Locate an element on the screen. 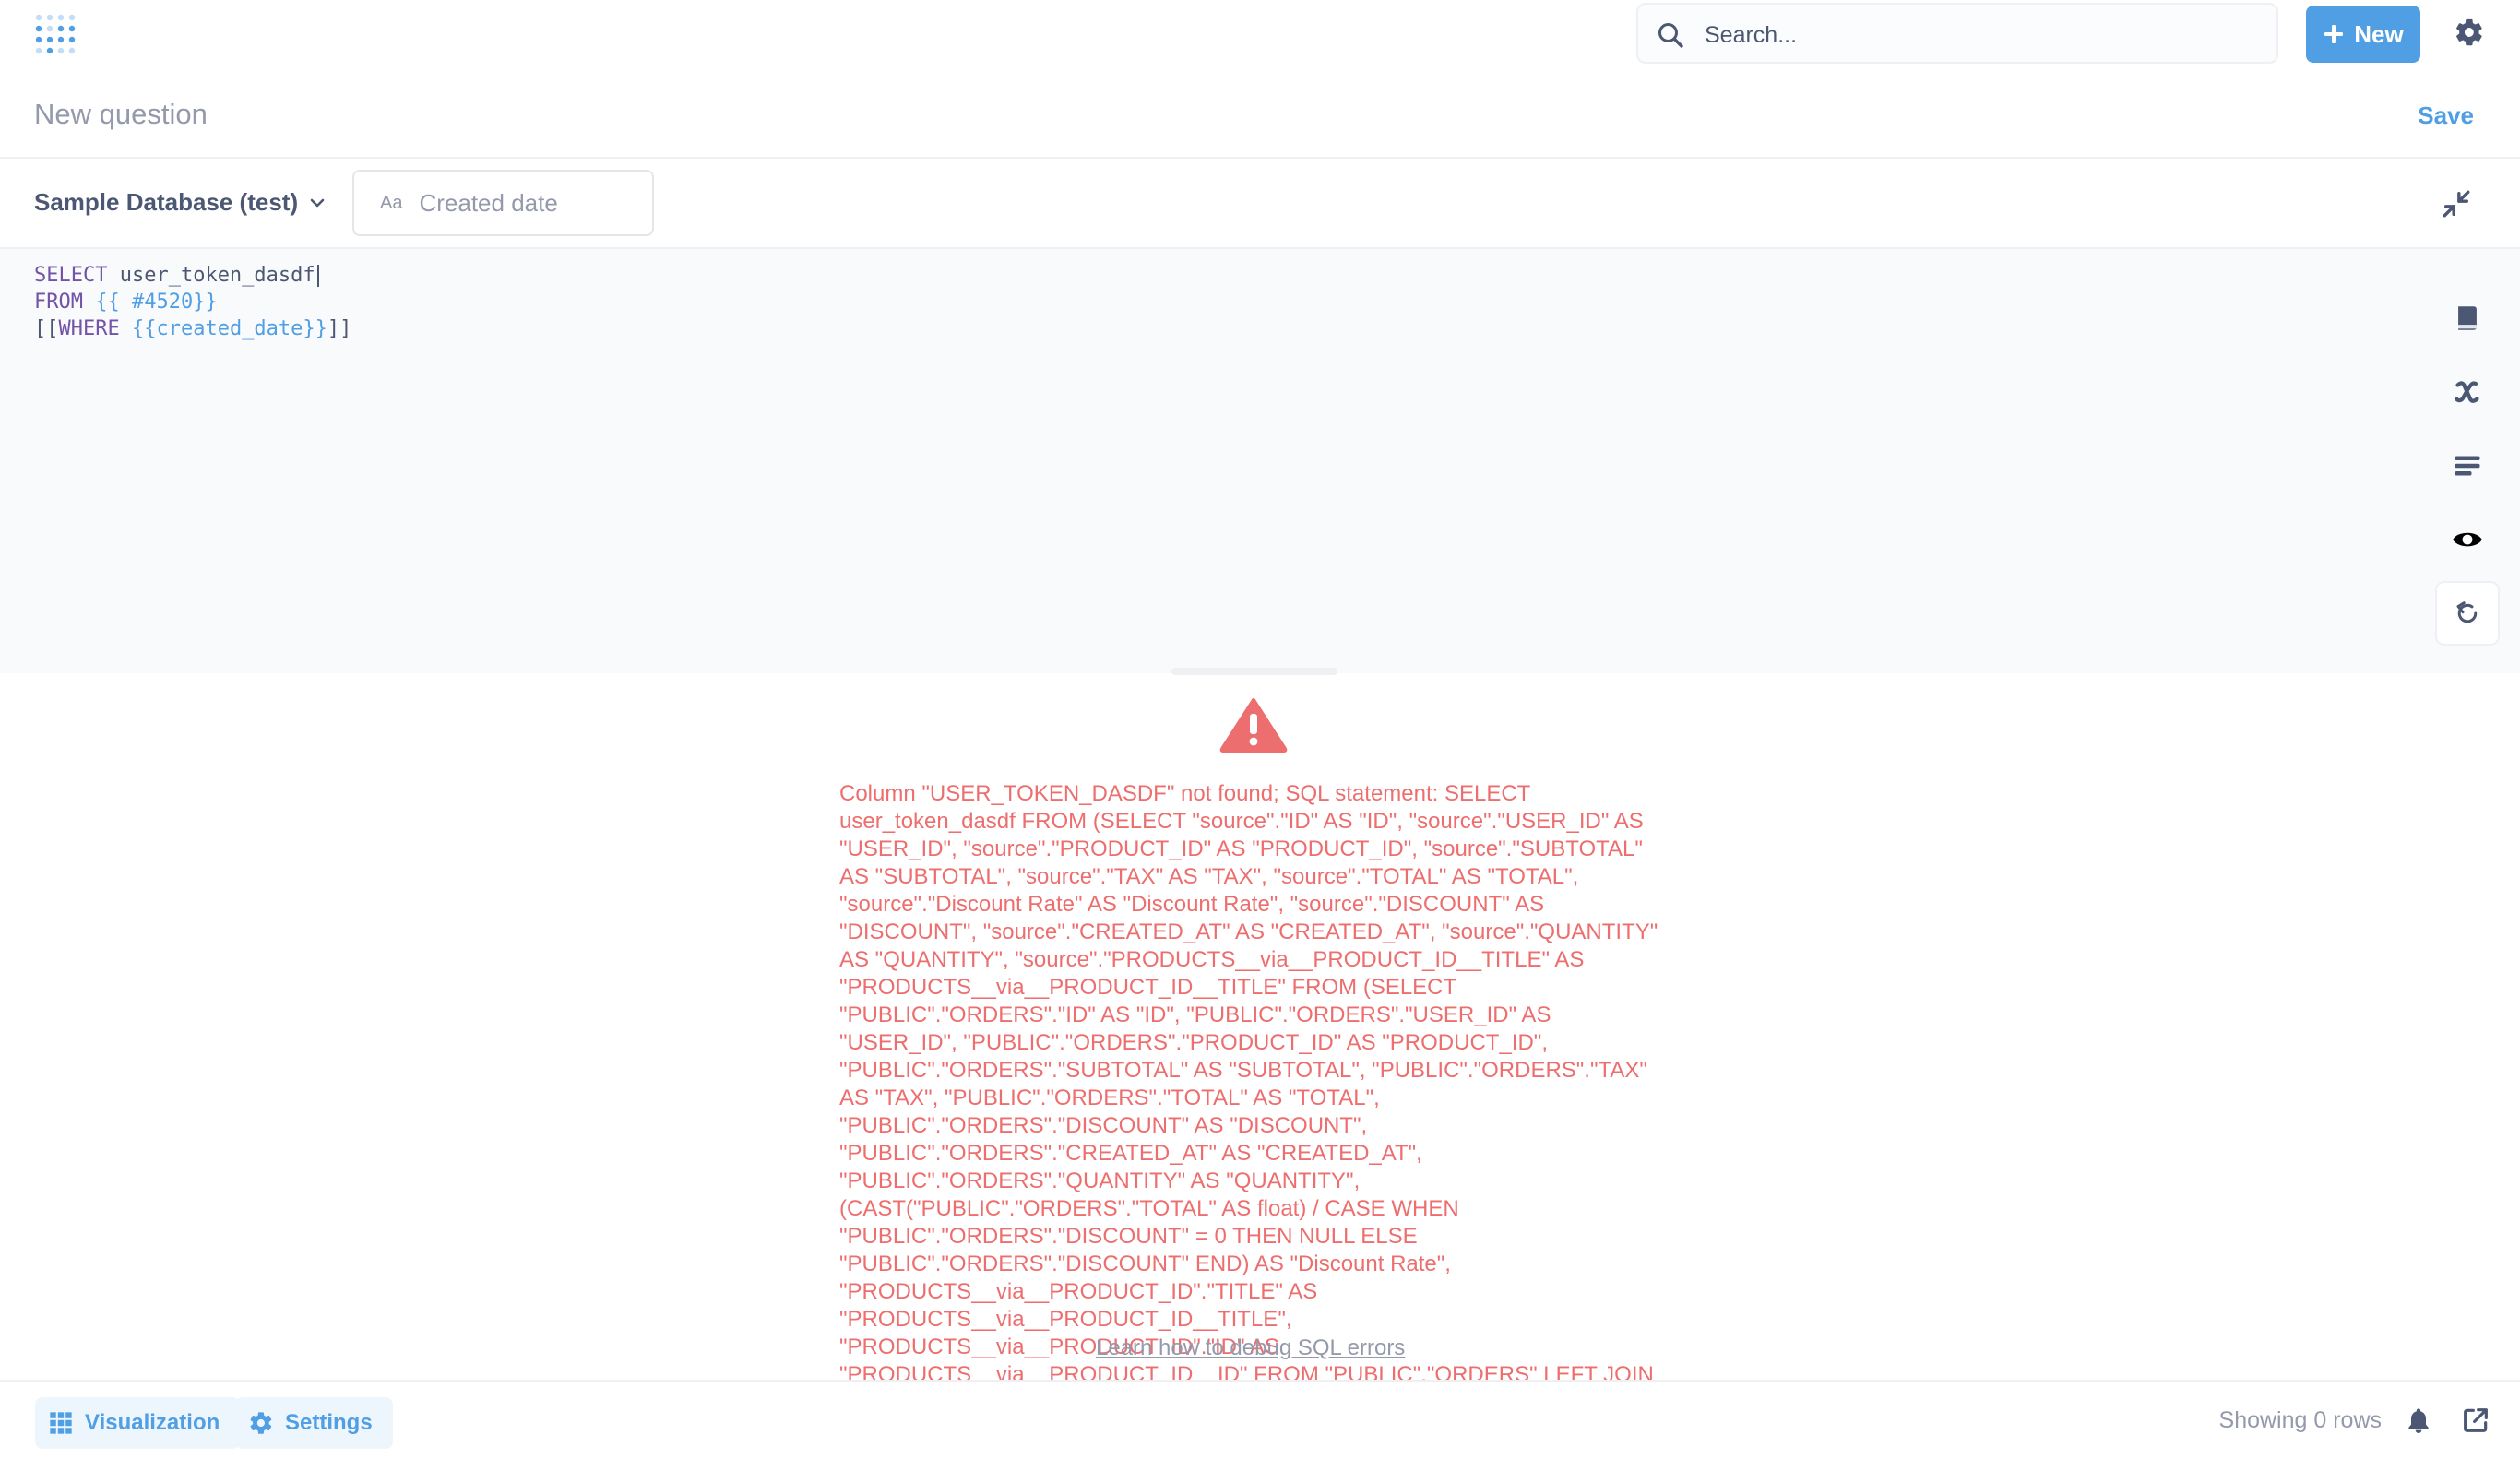 Image resolution: width=2520 pixels, height=1459 pixels. book-icon is located at coordinates (2466, 318).